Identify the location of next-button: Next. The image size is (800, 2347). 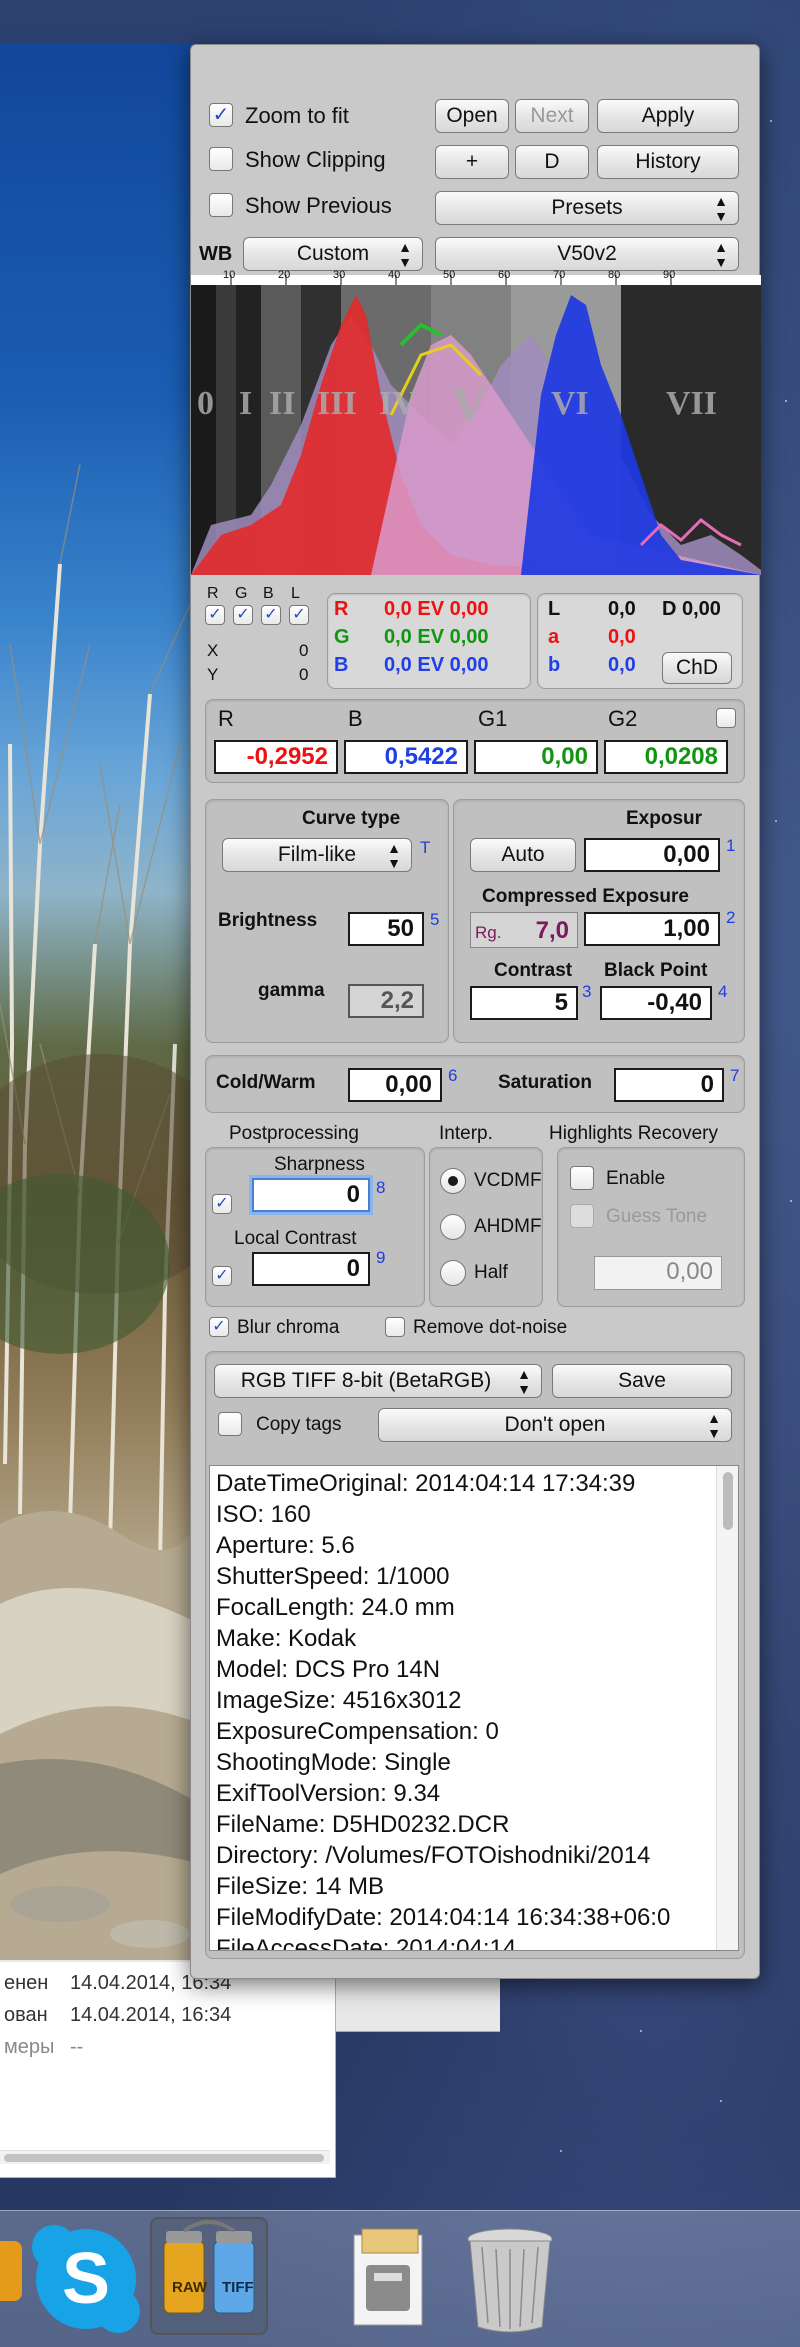
(552, 116).